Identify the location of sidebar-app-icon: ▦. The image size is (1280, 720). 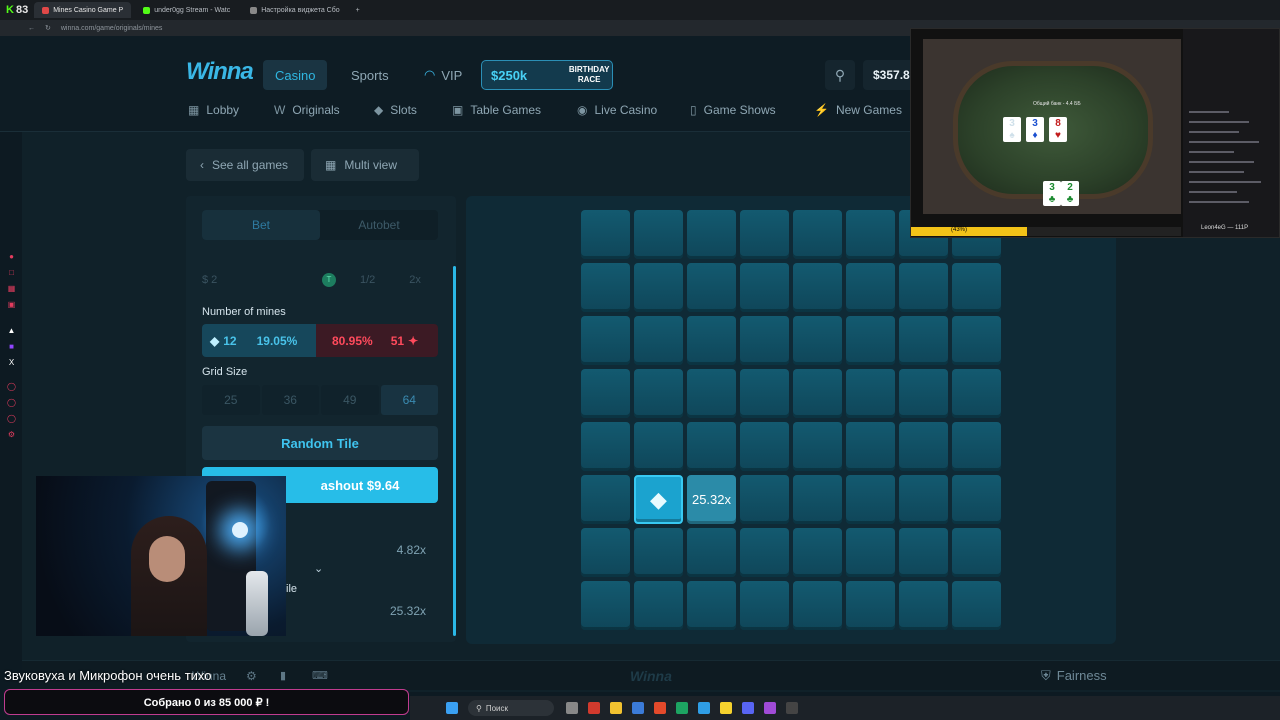
(11, 288).